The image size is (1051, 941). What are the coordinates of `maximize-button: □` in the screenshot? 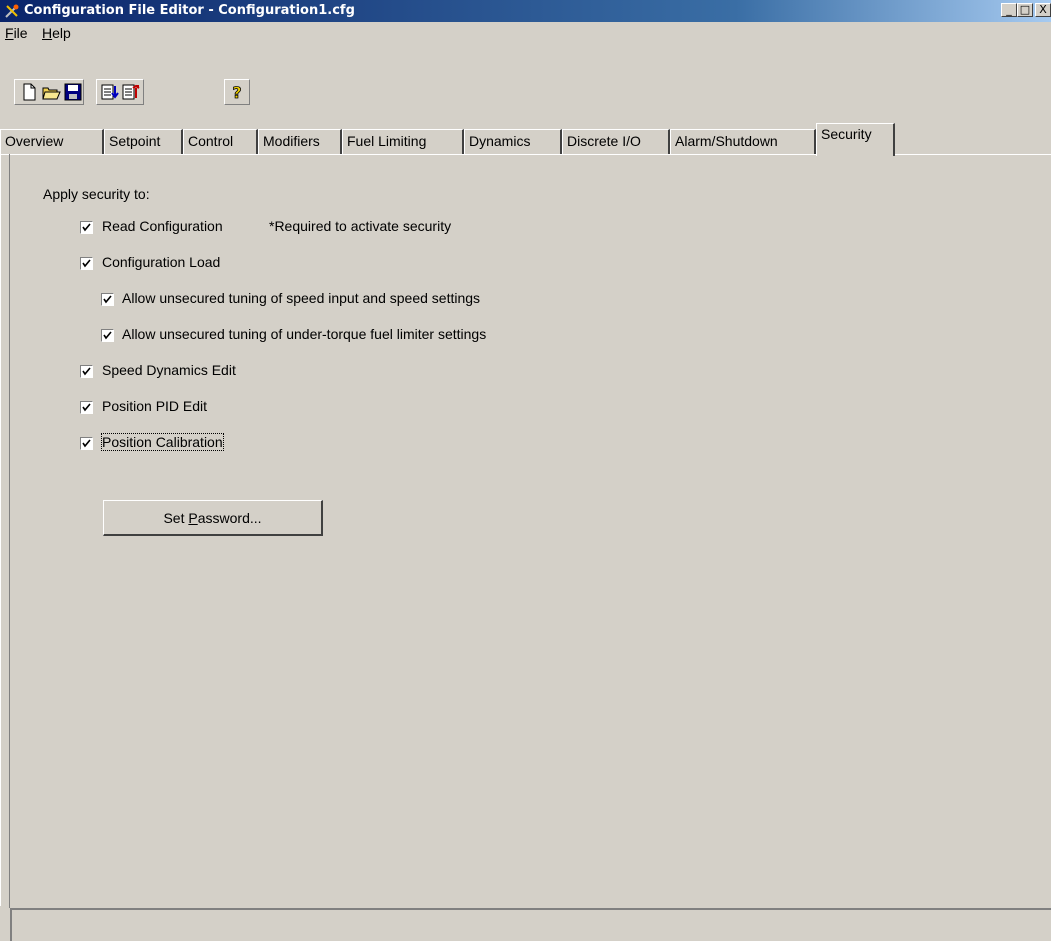 It's located at (1025, 10).